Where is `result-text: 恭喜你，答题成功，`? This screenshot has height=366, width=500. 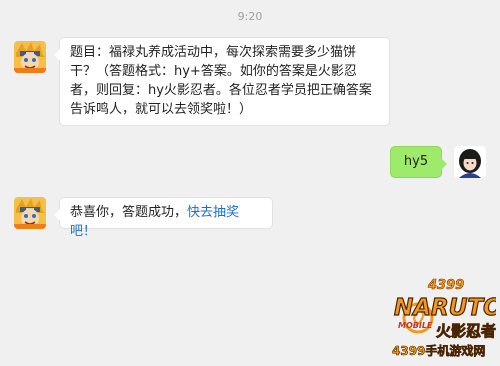 result-text: 恭喜你，答题成功， is located at coordinates (129, 212).